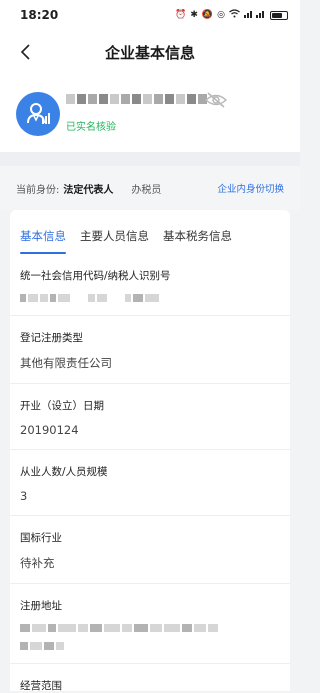  I want to click on identity-switch-link: 企业内身份切换, so click(250, 188).